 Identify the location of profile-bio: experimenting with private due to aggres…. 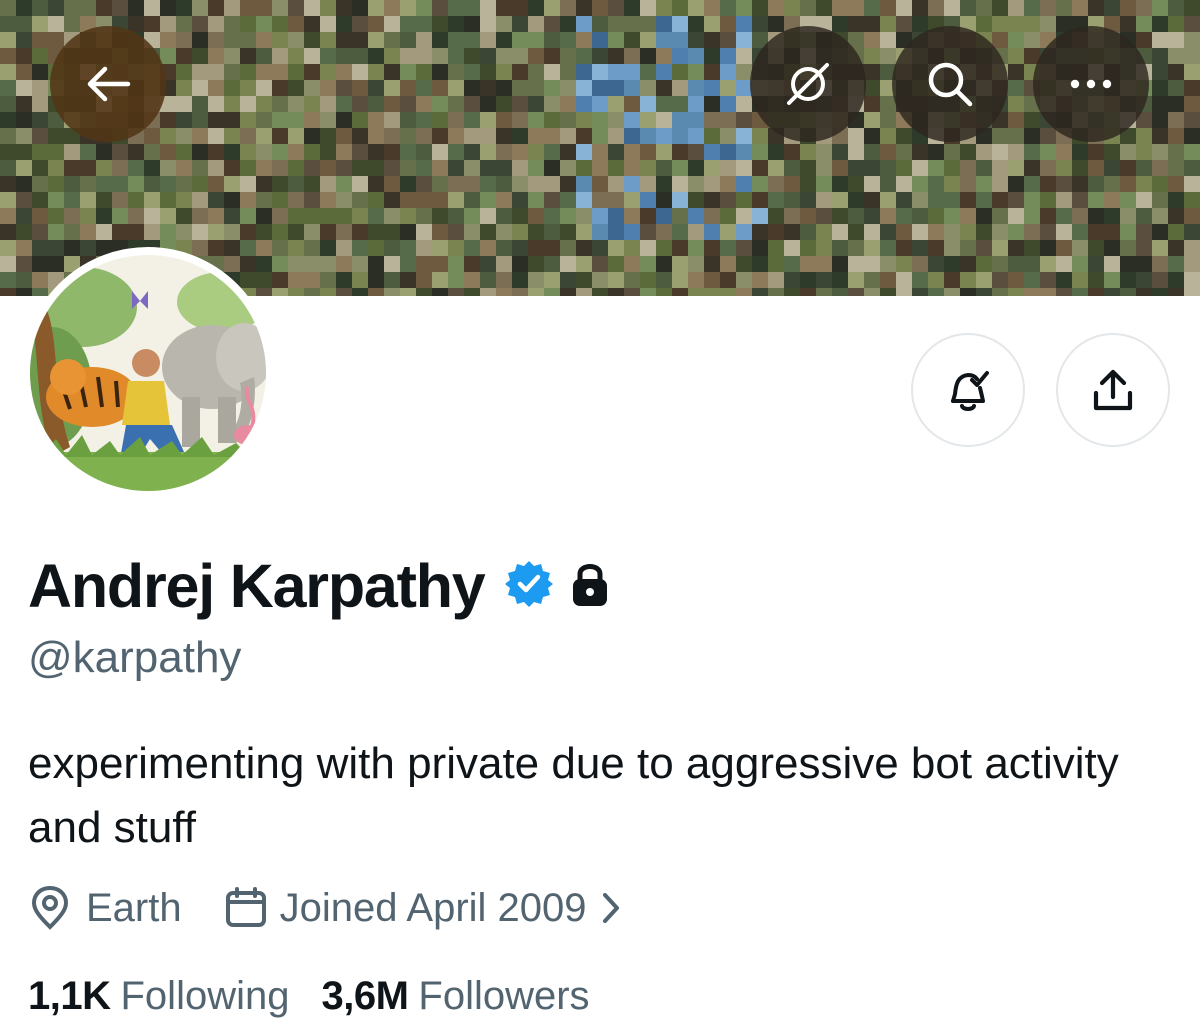
(573, 795).